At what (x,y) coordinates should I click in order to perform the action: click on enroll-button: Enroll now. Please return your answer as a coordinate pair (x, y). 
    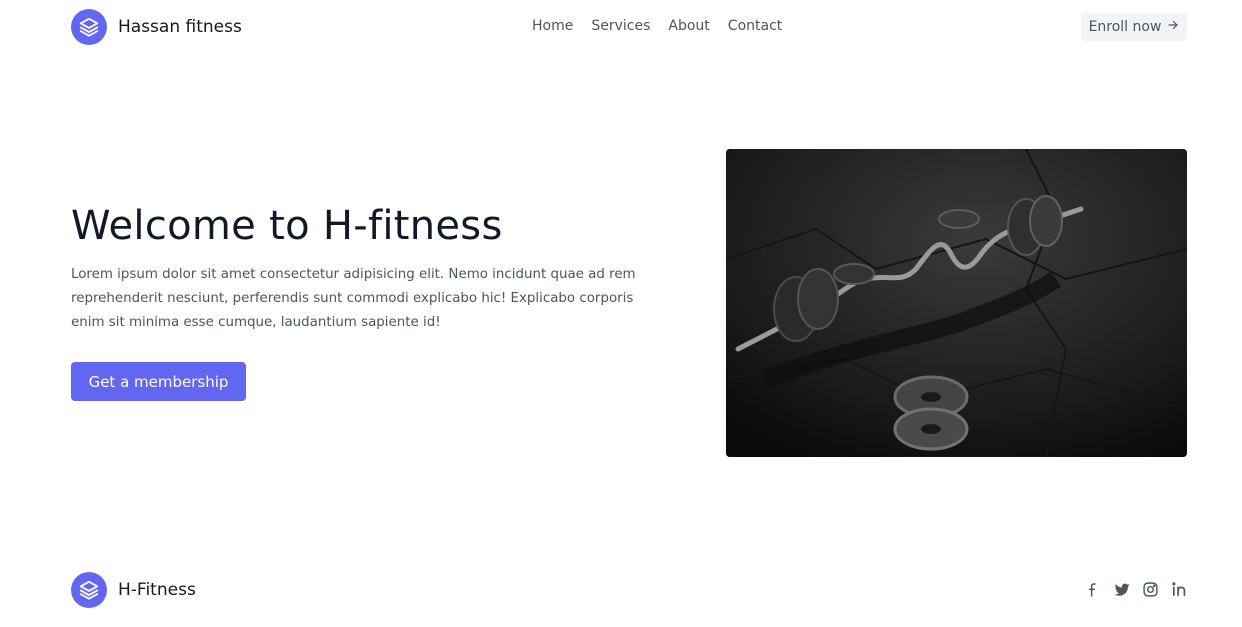
    Looking at the image, I should click on (1134, 27).